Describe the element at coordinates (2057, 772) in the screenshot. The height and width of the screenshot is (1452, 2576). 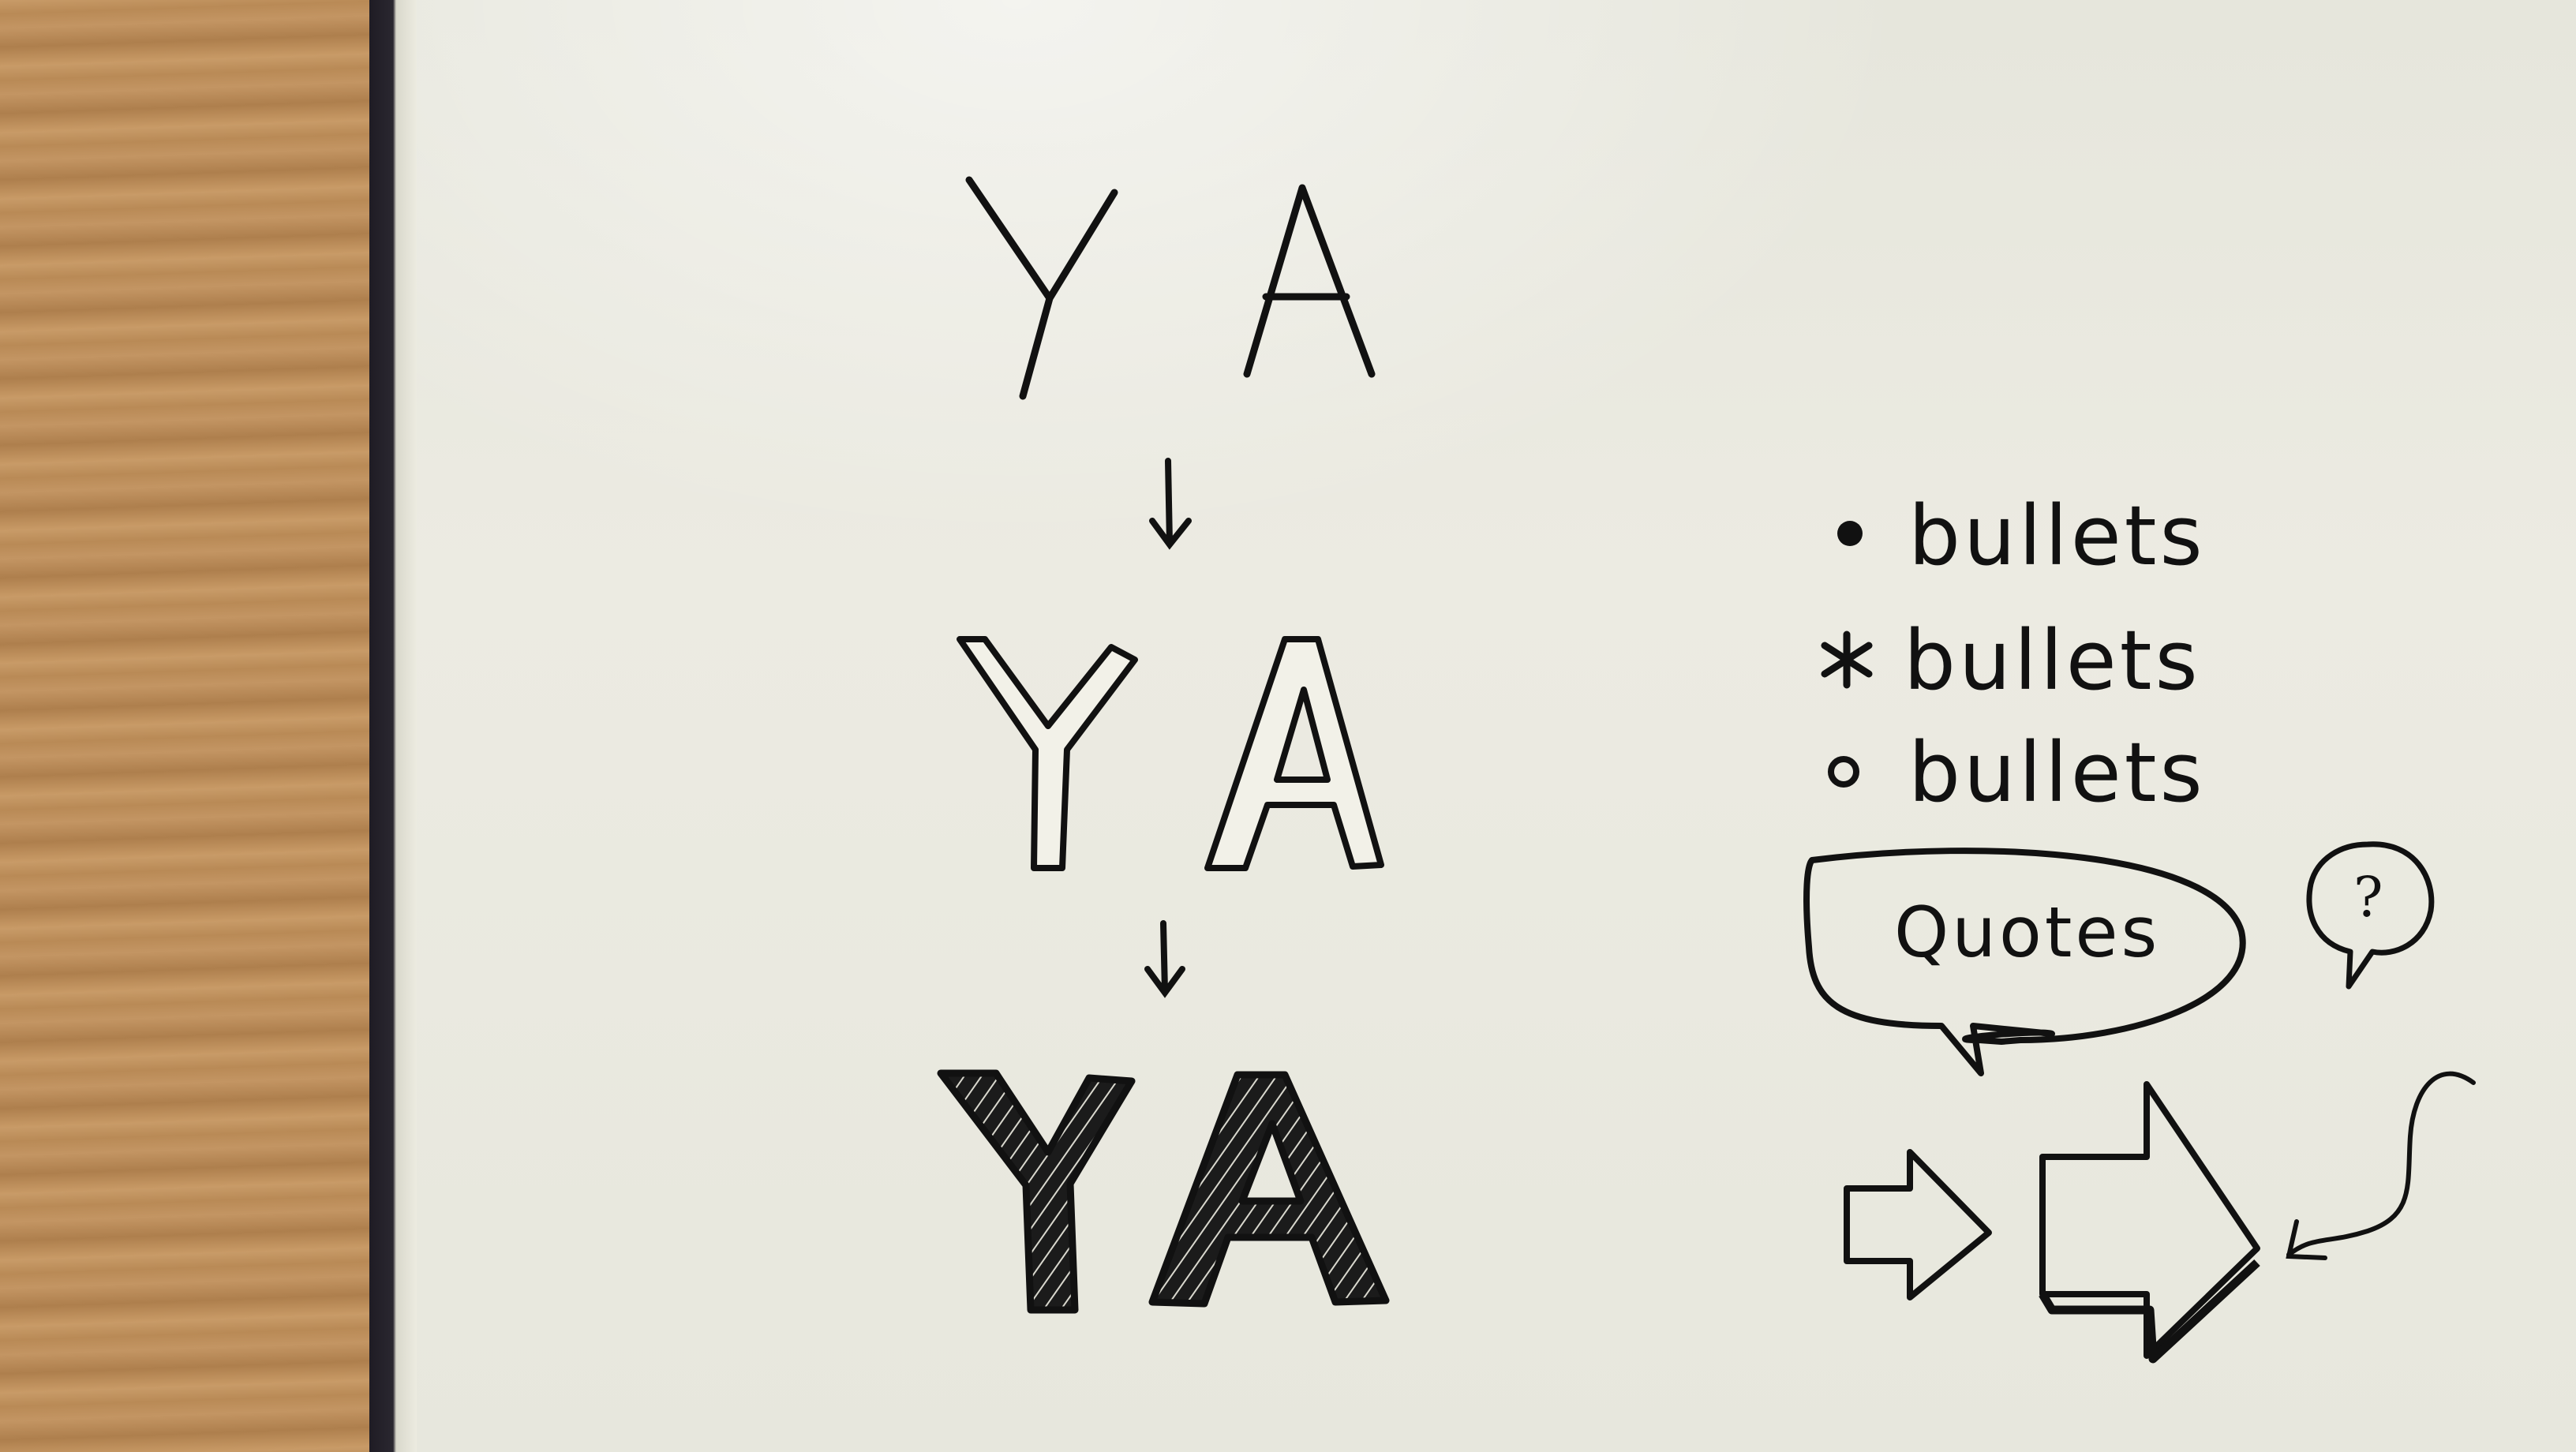
I see `bullet-item-3: bullets` at that location.